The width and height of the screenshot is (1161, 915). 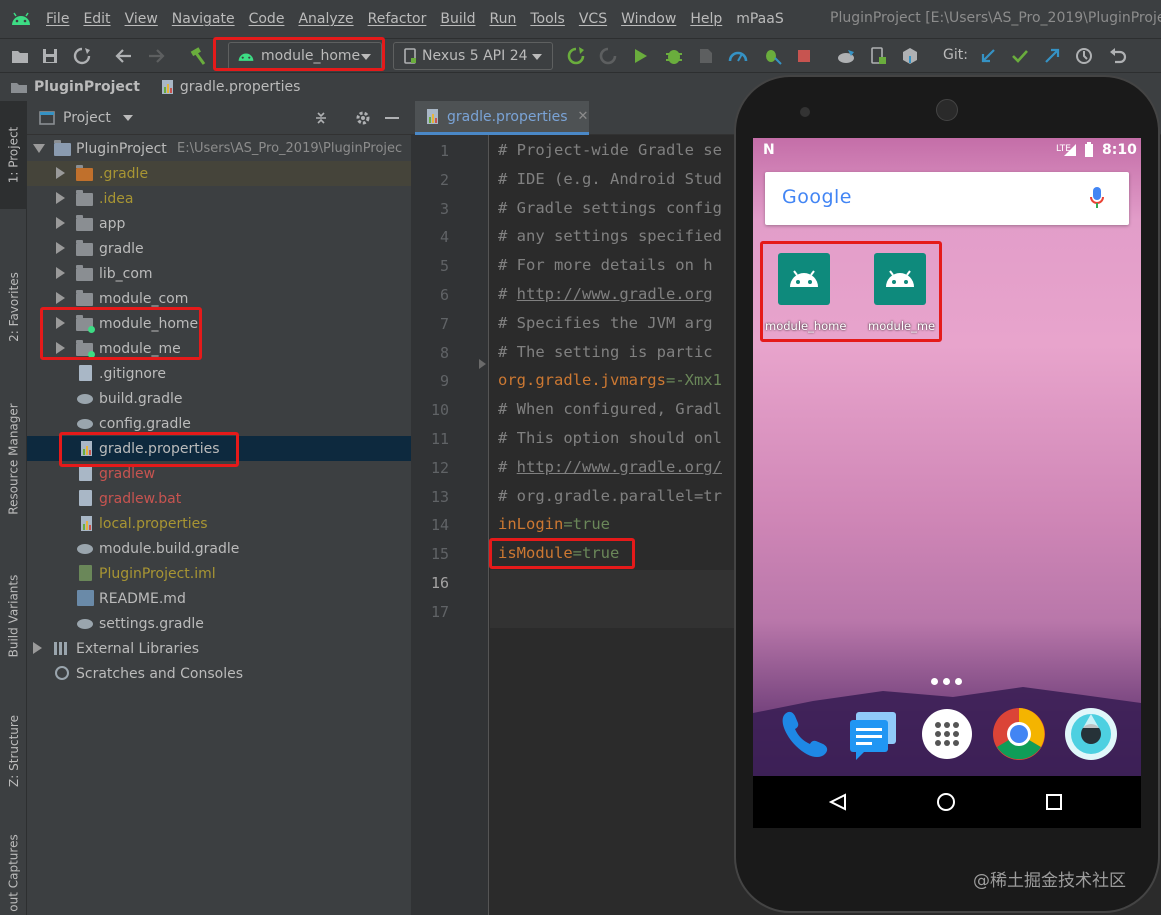 What do you see at coordinates (13, 873) in the screenshot?
I see `tab-captures: out Captures` at bounding box center [13, 873].